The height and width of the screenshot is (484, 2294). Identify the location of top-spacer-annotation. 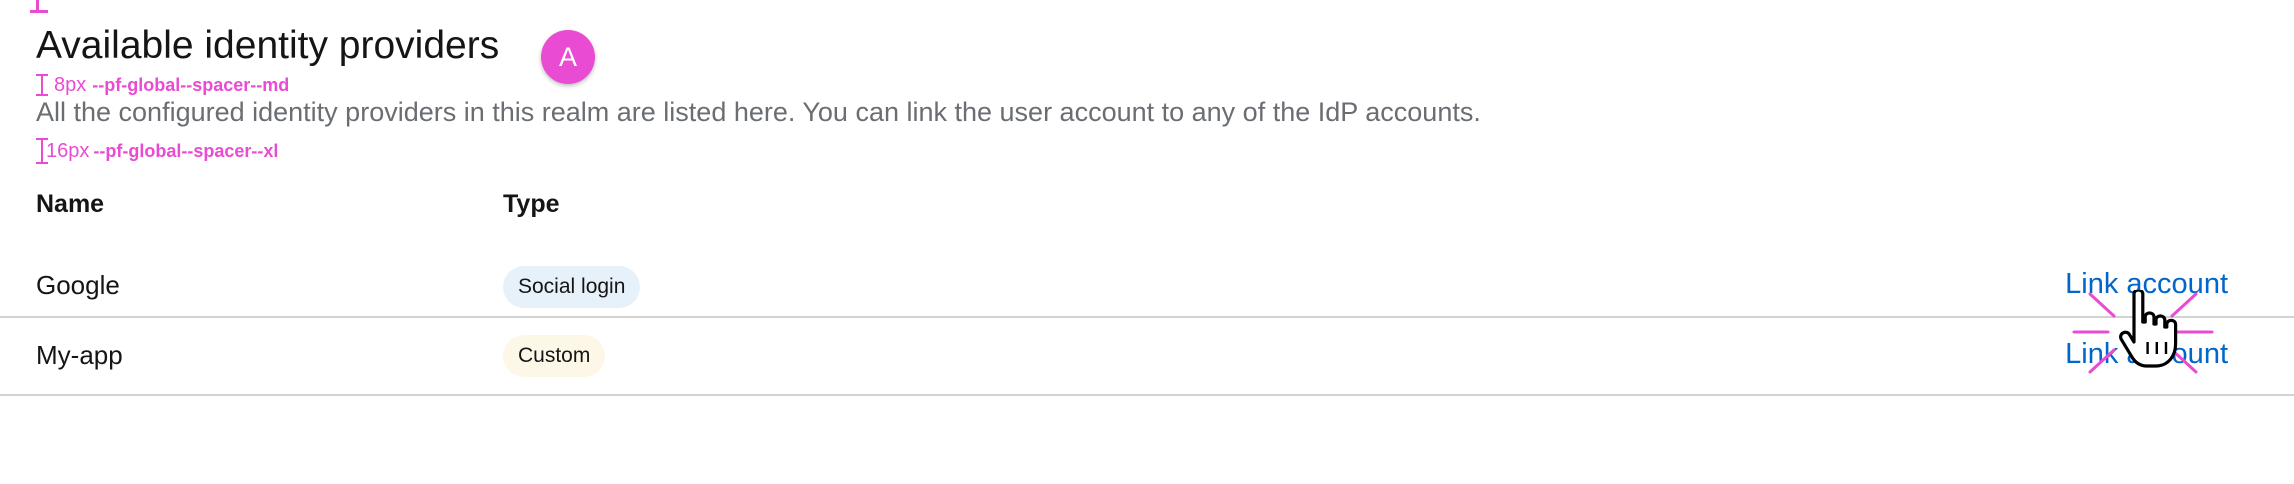
(133, 7).